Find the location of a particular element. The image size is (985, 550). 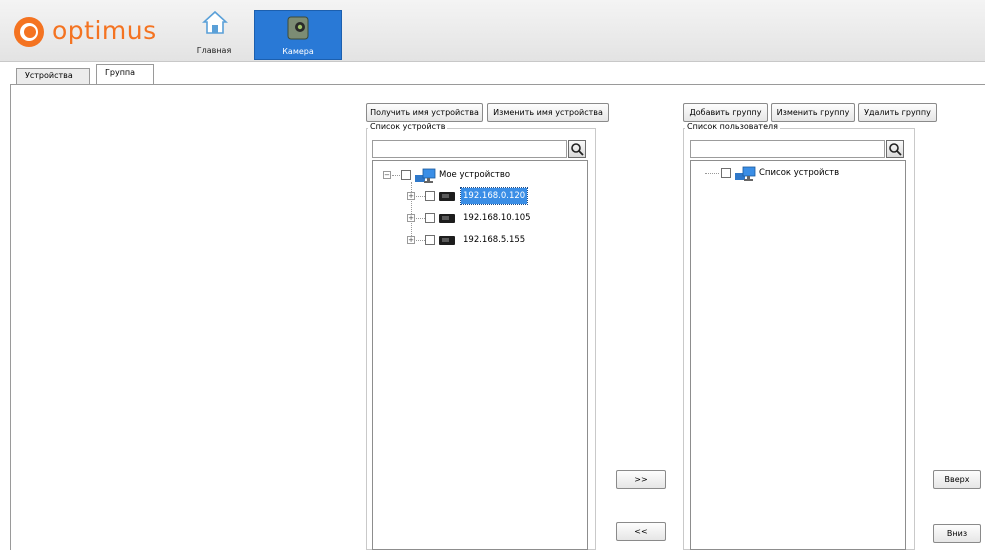

user-search-input is located at coordinates (787, 149).